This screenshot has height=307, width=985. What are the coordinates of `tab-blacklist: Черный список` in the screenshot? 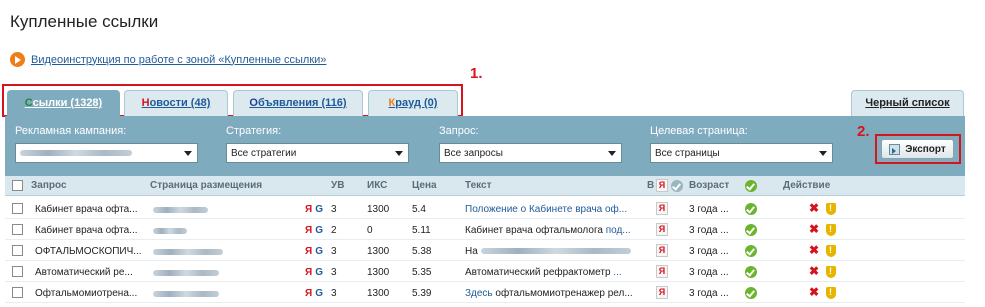 It's located at (907, 103).